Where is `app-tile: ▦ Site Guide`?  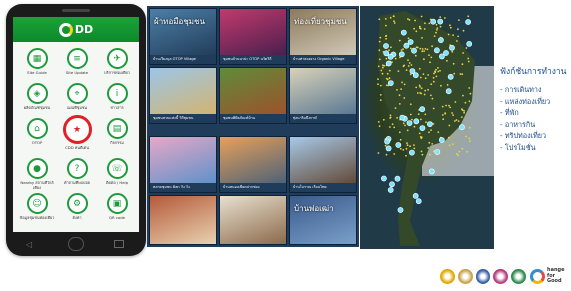 app-tile: ▦ Site Guide is located at coordinates (37, 64).